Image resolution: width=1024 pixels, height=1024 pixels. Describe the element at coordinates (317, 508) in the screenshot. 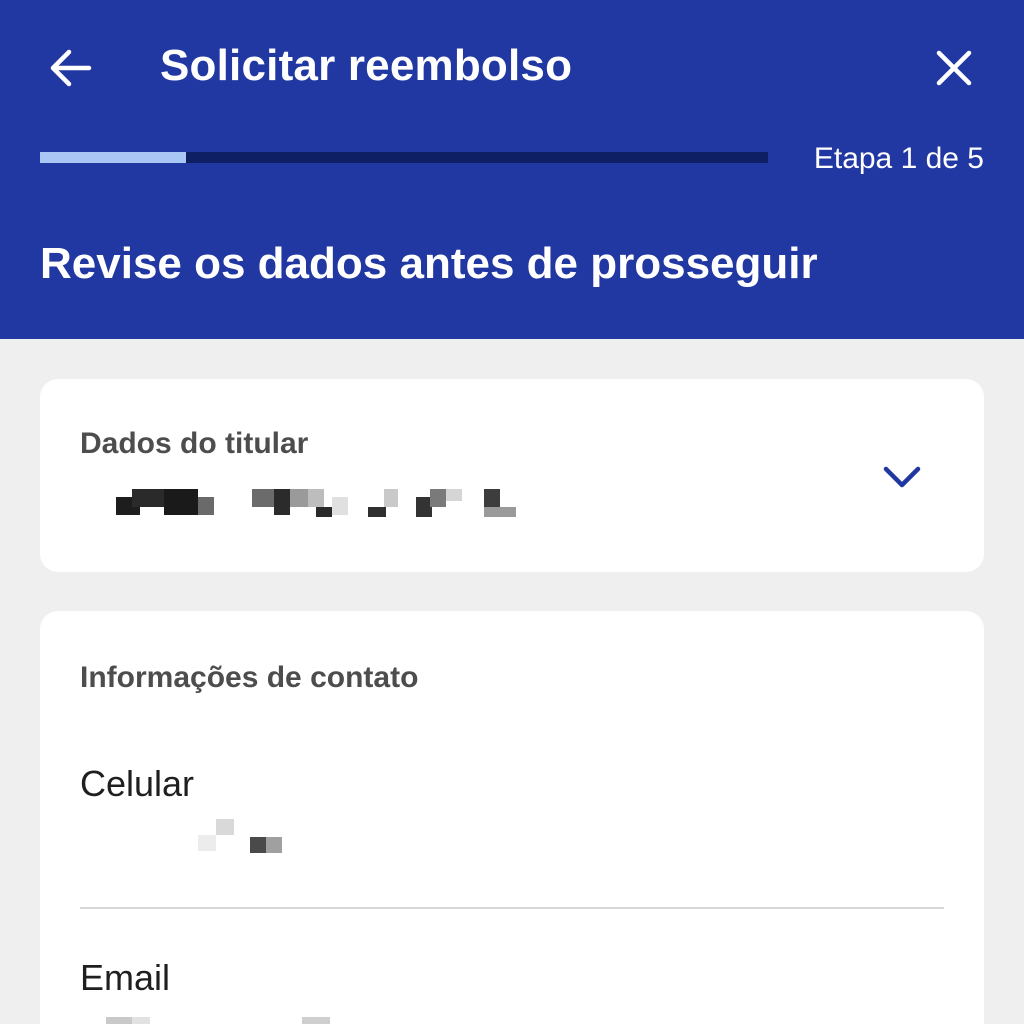

I see `holder-name-value` at that location.